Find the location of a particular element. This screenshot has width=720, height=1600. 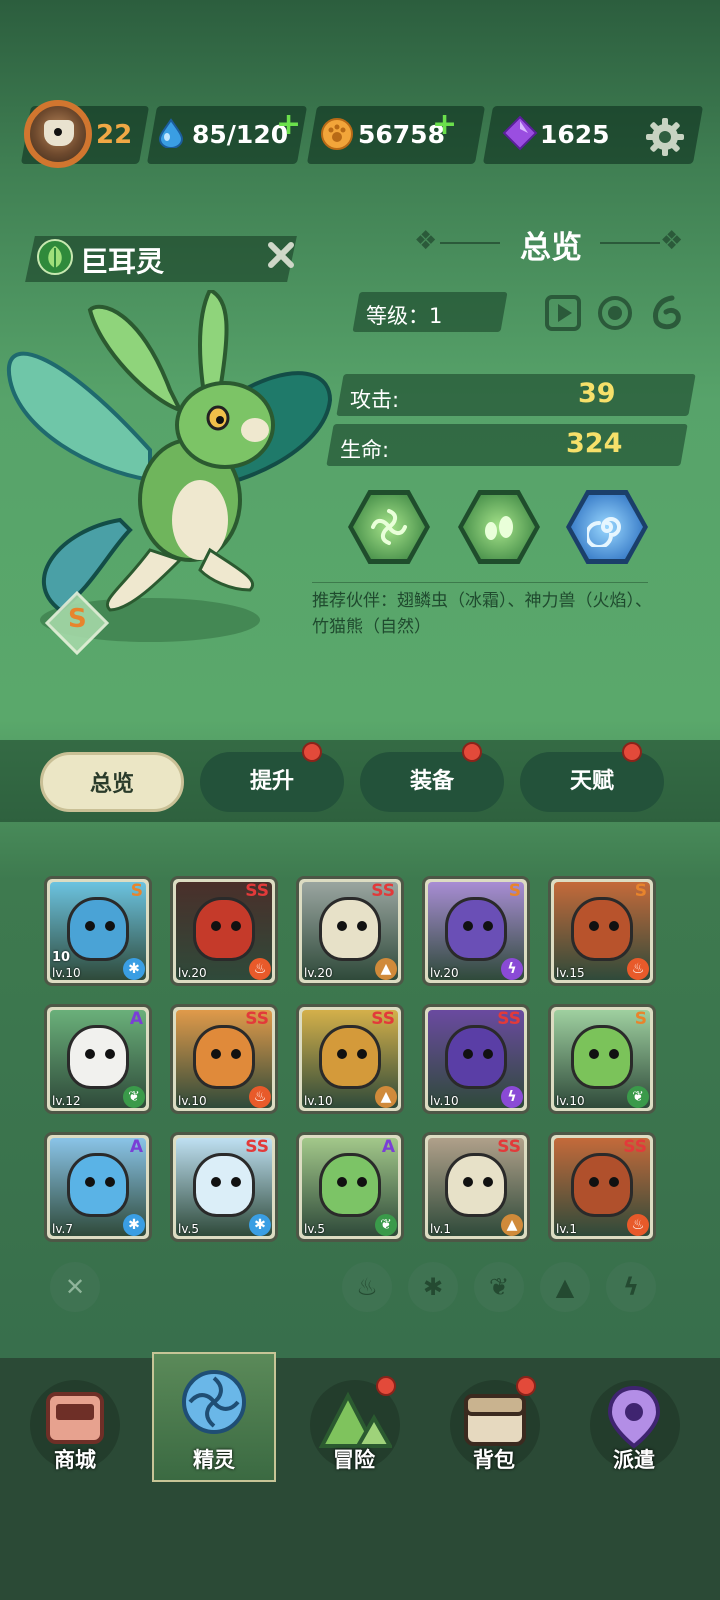

filter-ice-icon: ✱ is located at coordinates (433, 1287).